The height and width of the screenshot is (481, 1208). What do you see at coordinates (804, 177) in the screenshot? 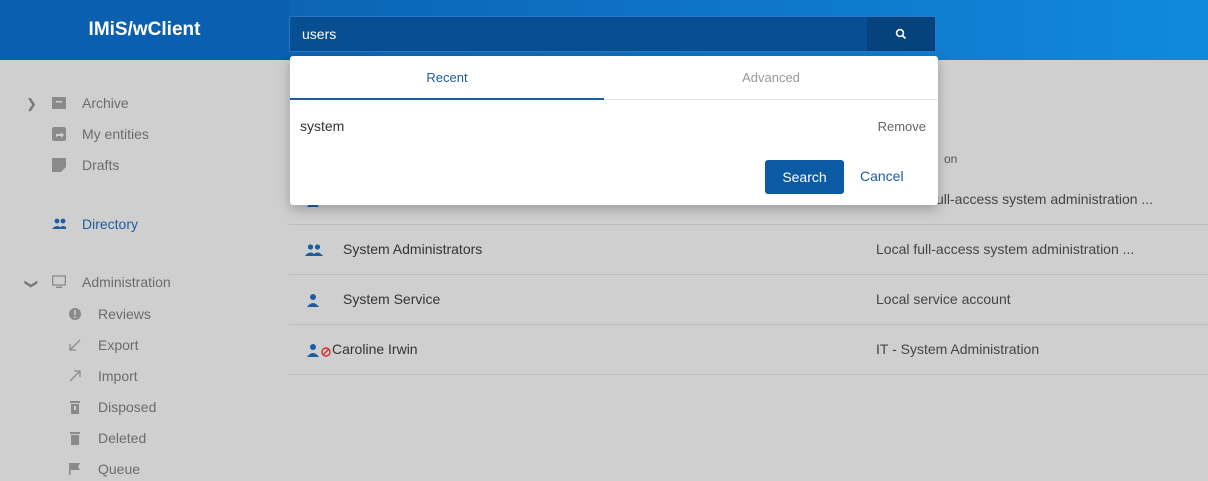
I see `search-submit-button: Search` at bounding box center [804, 177].